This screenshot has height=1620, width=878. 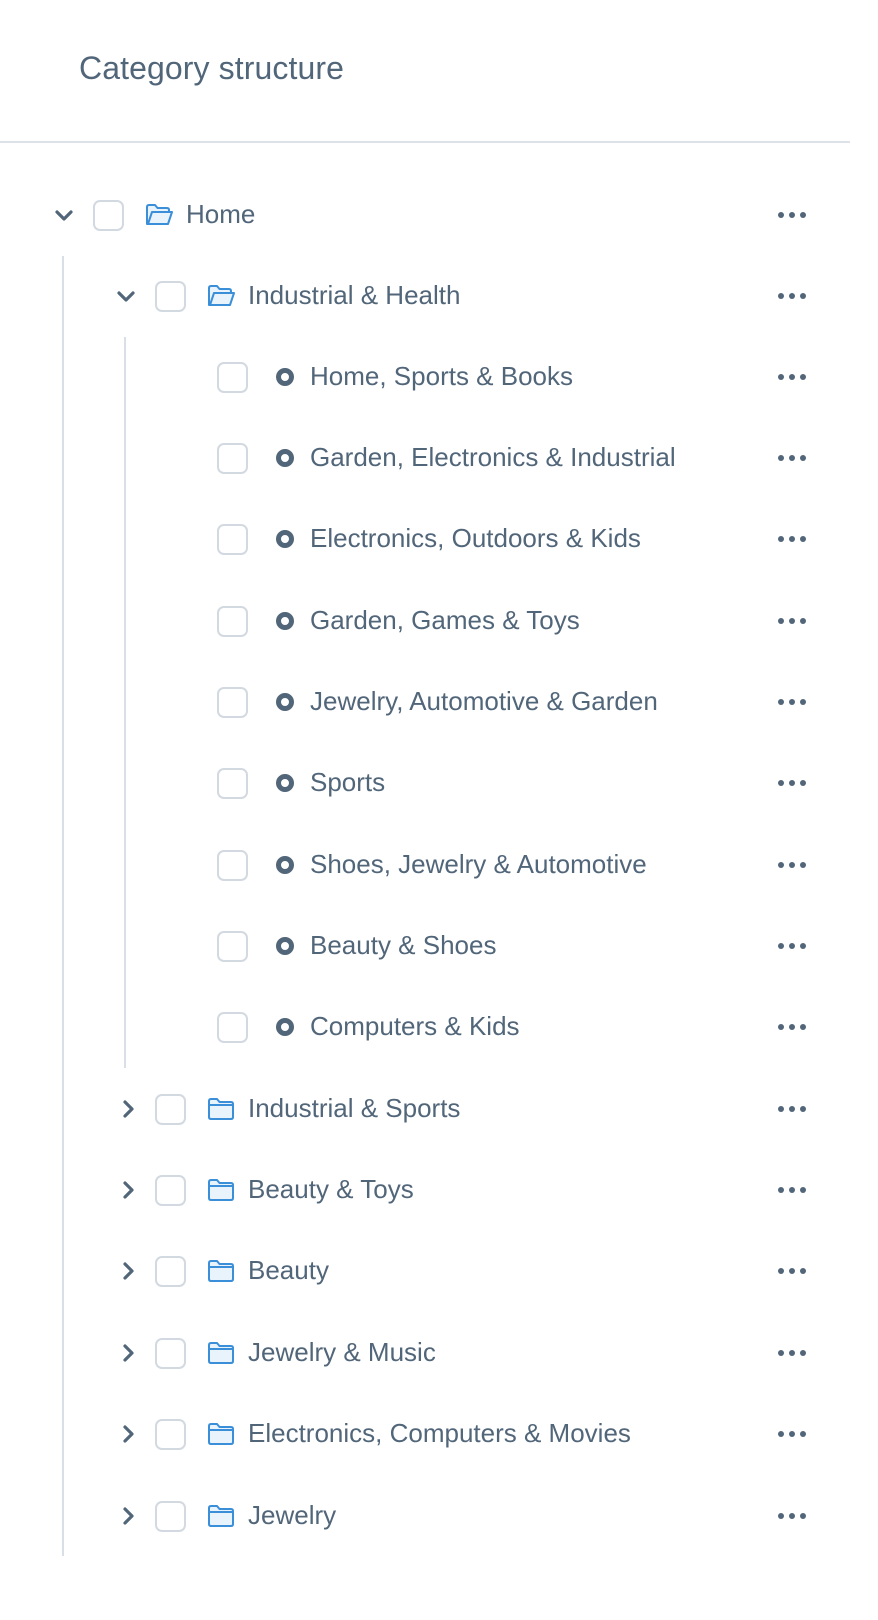 What do you see at coordinates (493, 457) in the screenshot?
I see `tree-row-label: Garden, Electronics & Industrial` at bounding box center [493, 457].